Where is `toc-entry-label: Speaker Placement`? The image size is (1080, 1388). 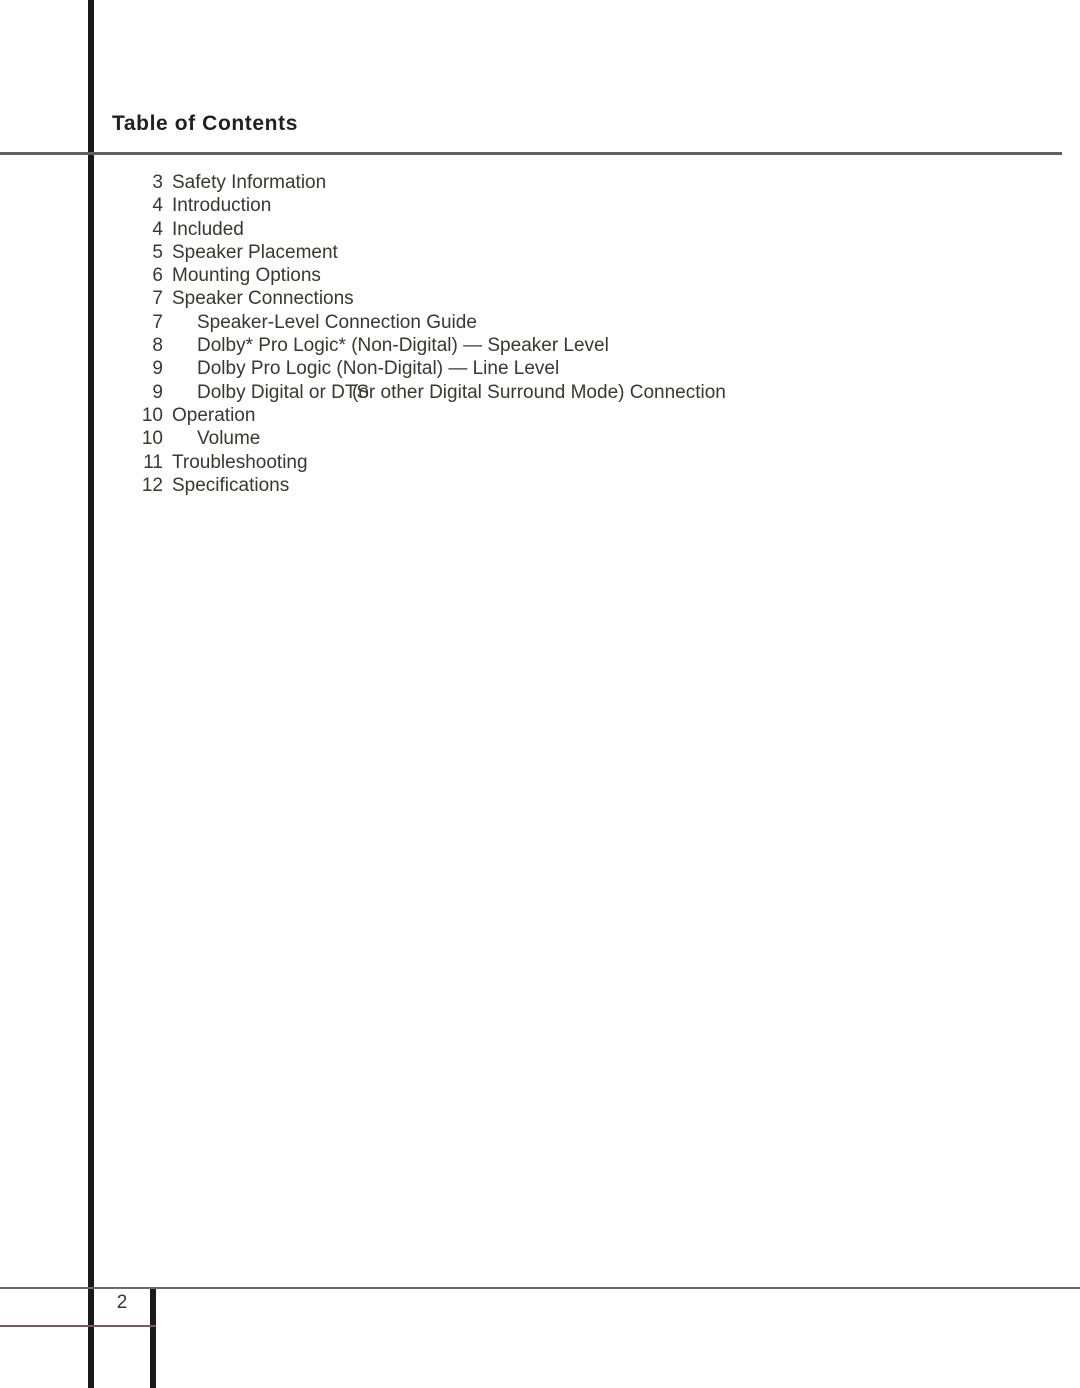
toc-entry-label: Speaker Placement is located at coordinates (255, 252).